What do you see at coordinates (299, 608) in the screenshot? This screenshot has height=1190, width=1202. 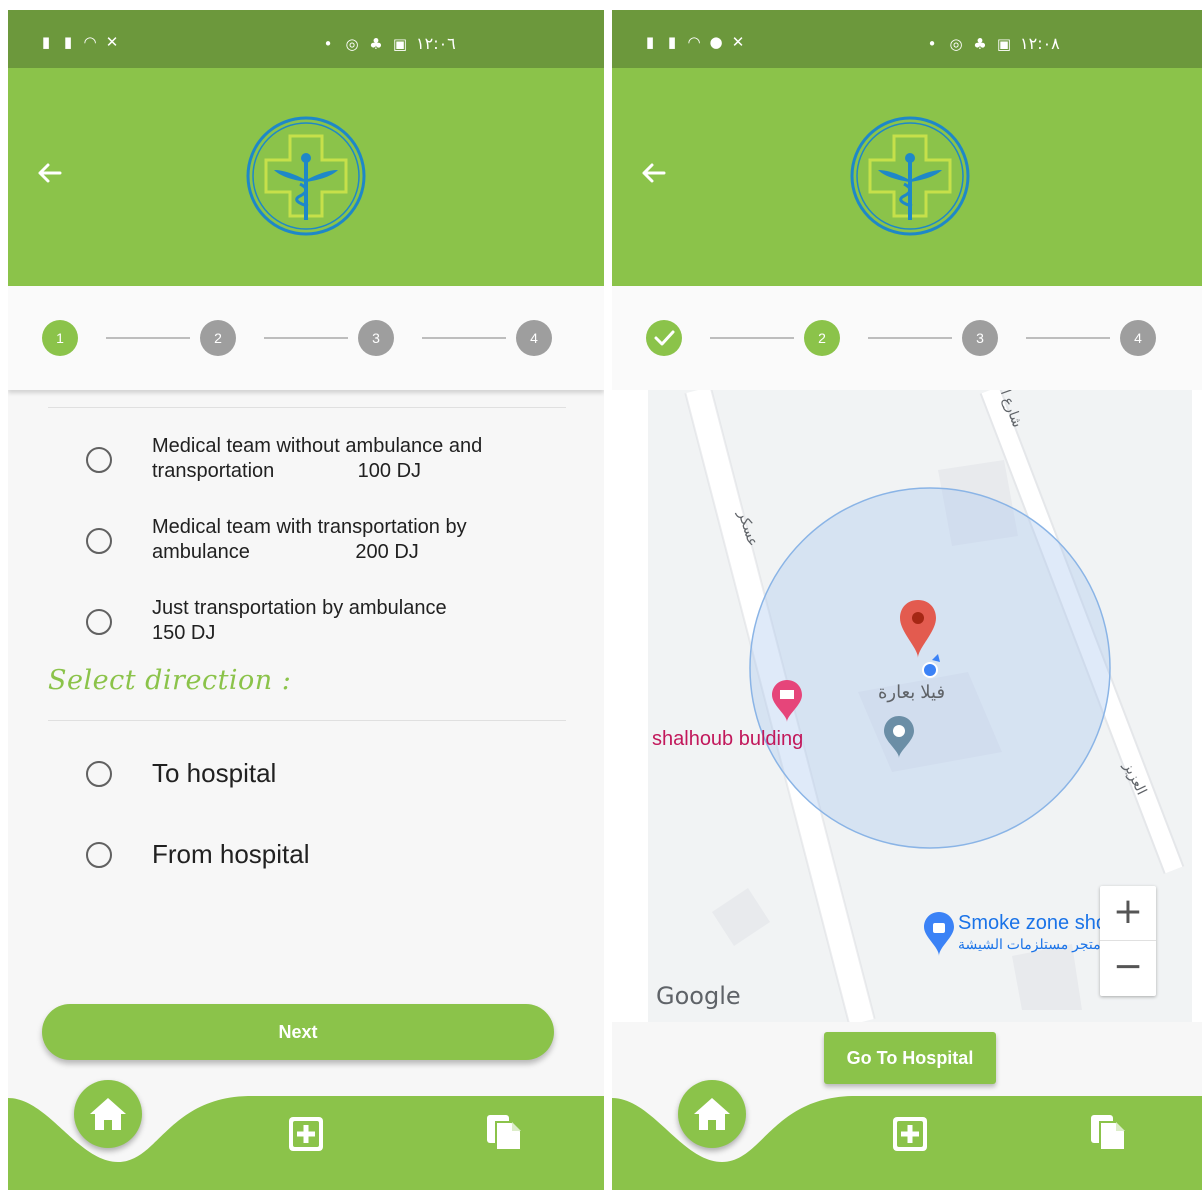 I see `option-label-line1: Just transportation by ambulance` at bounding box center [299, 608].